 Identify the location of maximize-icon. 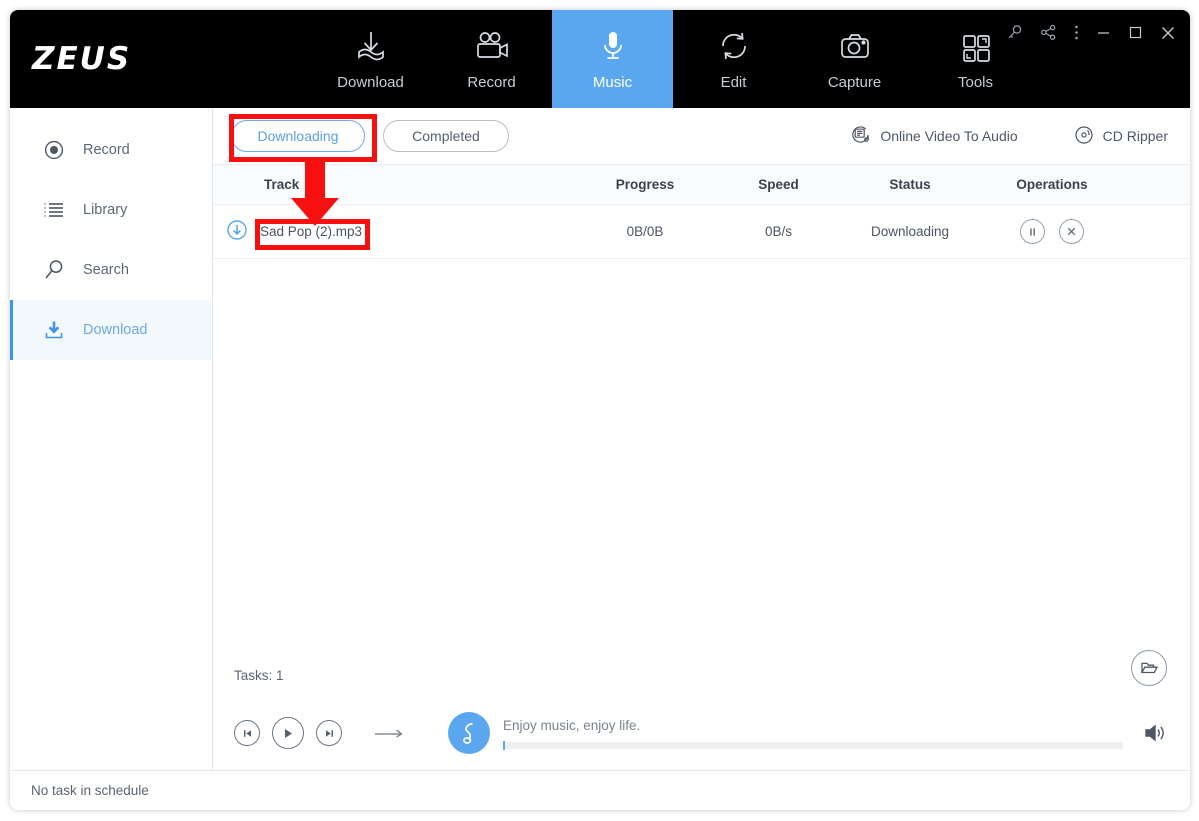
(1135, 32).